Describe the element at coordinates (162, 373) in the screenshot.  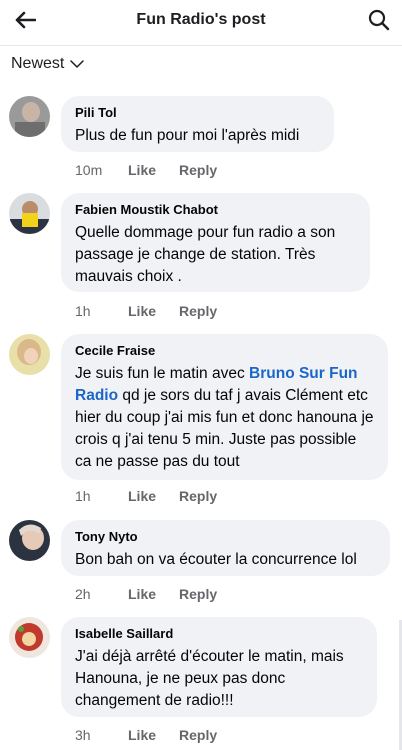
I see `comment-text-start: Je suis fun le matin avec` at that location.